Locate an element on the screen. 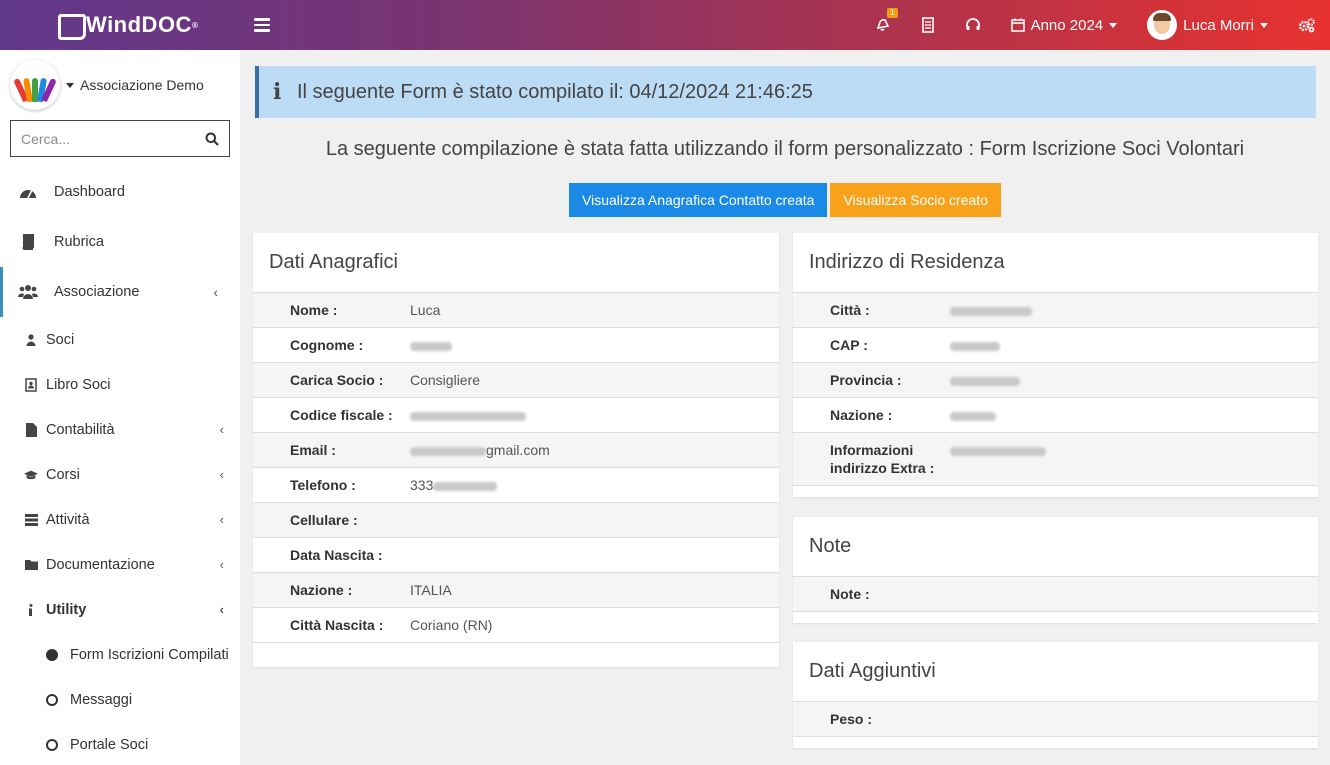  sidebar-item-soci: Soci is located at coordinates (120, 339).